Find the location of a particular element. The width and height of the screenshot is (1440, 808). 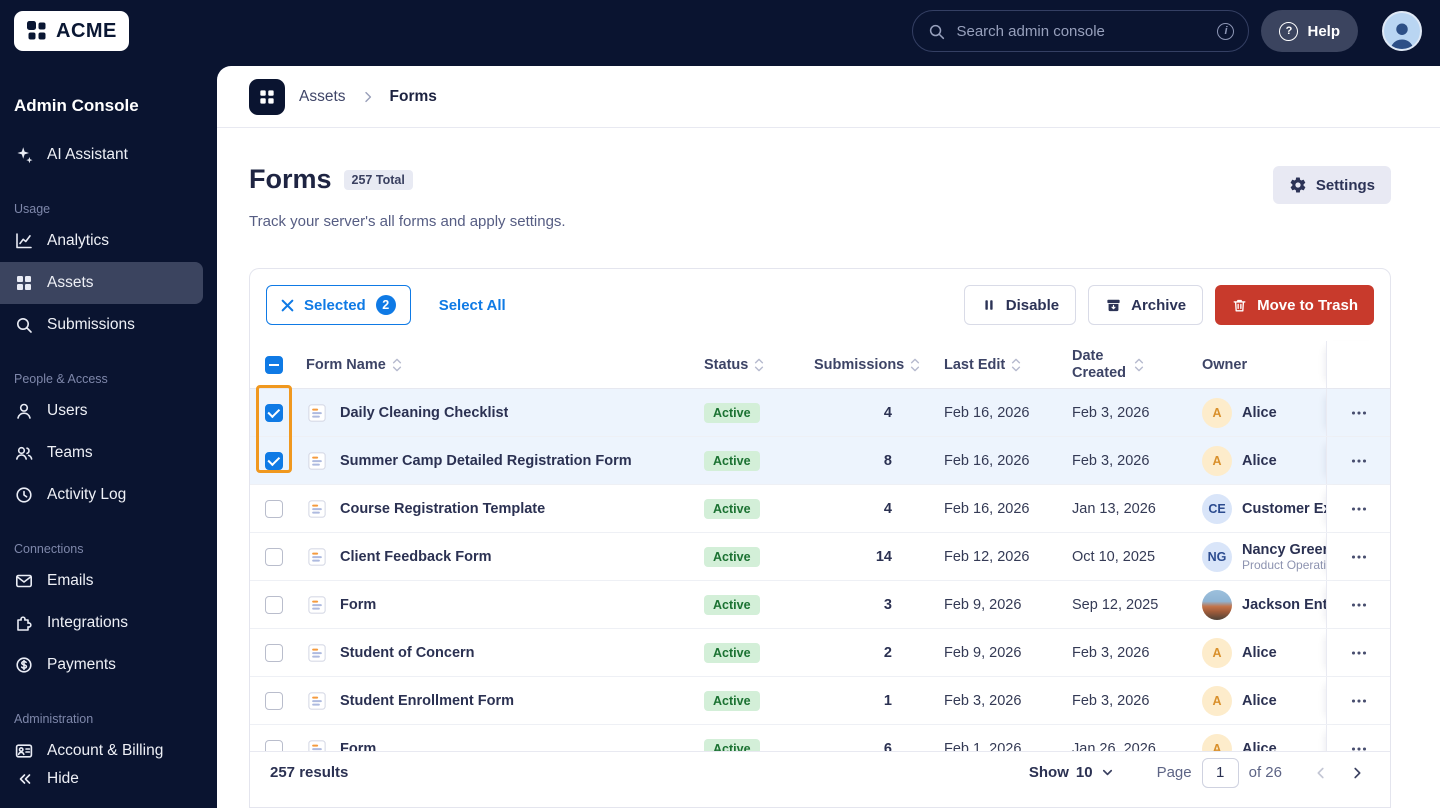

column-header-submissions: Submissions is located at coordinates (868, 365).